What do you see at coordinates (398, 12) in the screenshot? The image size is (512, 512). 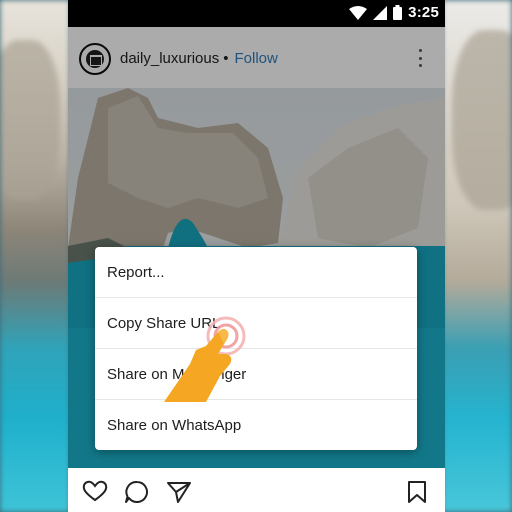 I see `battery-icon` at bounding box center [398, 12].